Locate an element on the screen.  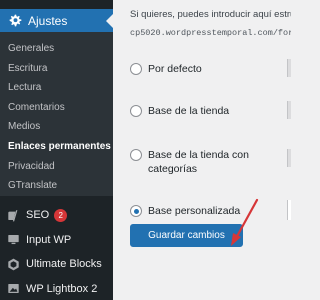
submenu-lectura: Lectura is located at coordinates (56, 88).